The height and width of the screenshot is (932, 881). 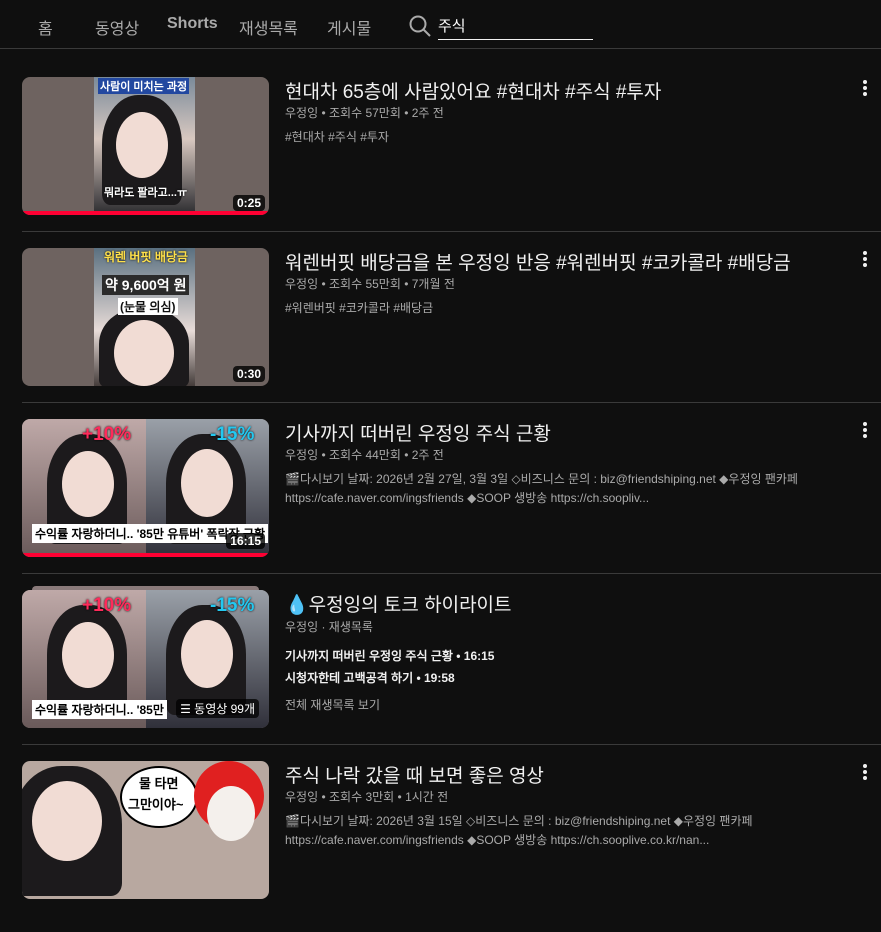 What do you see at coordinates (414, 774) in the screenshot?
I see `video-title: 주식 나락 갔을 때 보면 좋은 영상` at bounding box center [414, 774].